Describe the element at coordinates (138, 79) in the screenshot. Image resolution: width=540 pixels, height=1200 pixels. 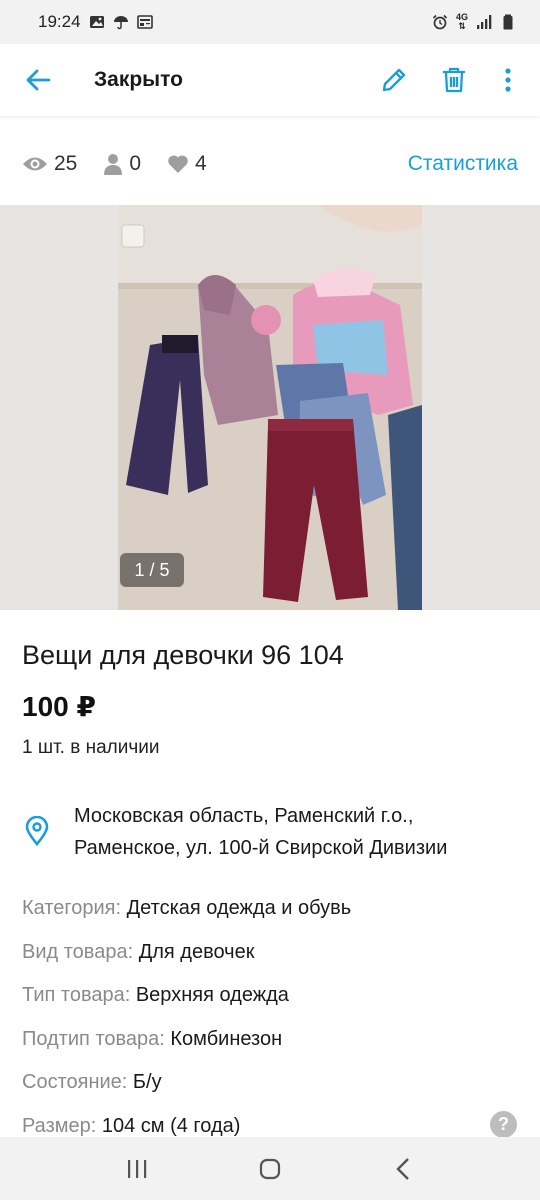
I see `page-title: Закрыто` at that location.